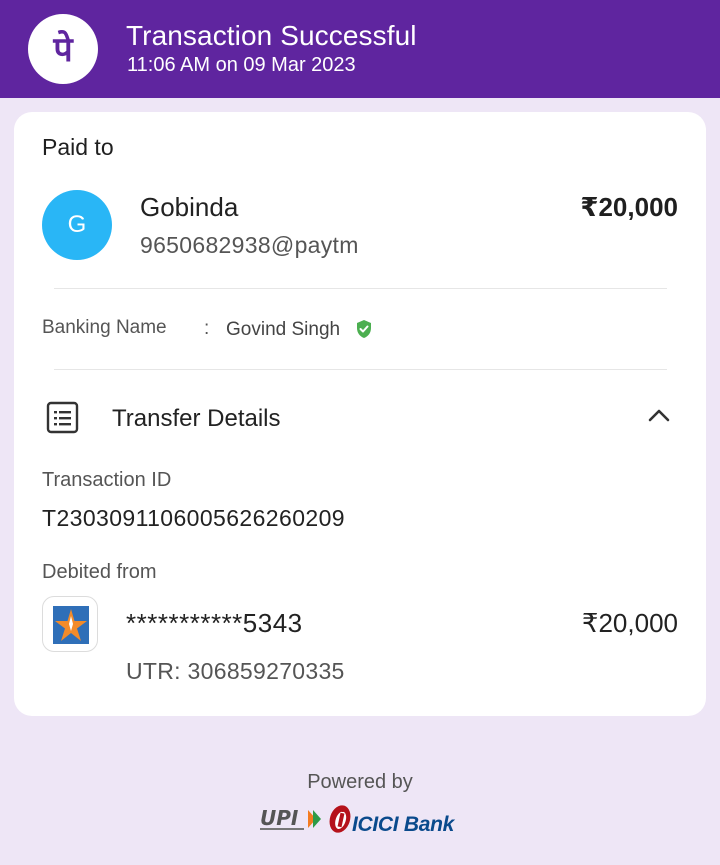 This screenshot has width=720, height=865. Describe the element at coordinates (279, 818) in the screenshot. I see `svg-text: UPI` at that location.